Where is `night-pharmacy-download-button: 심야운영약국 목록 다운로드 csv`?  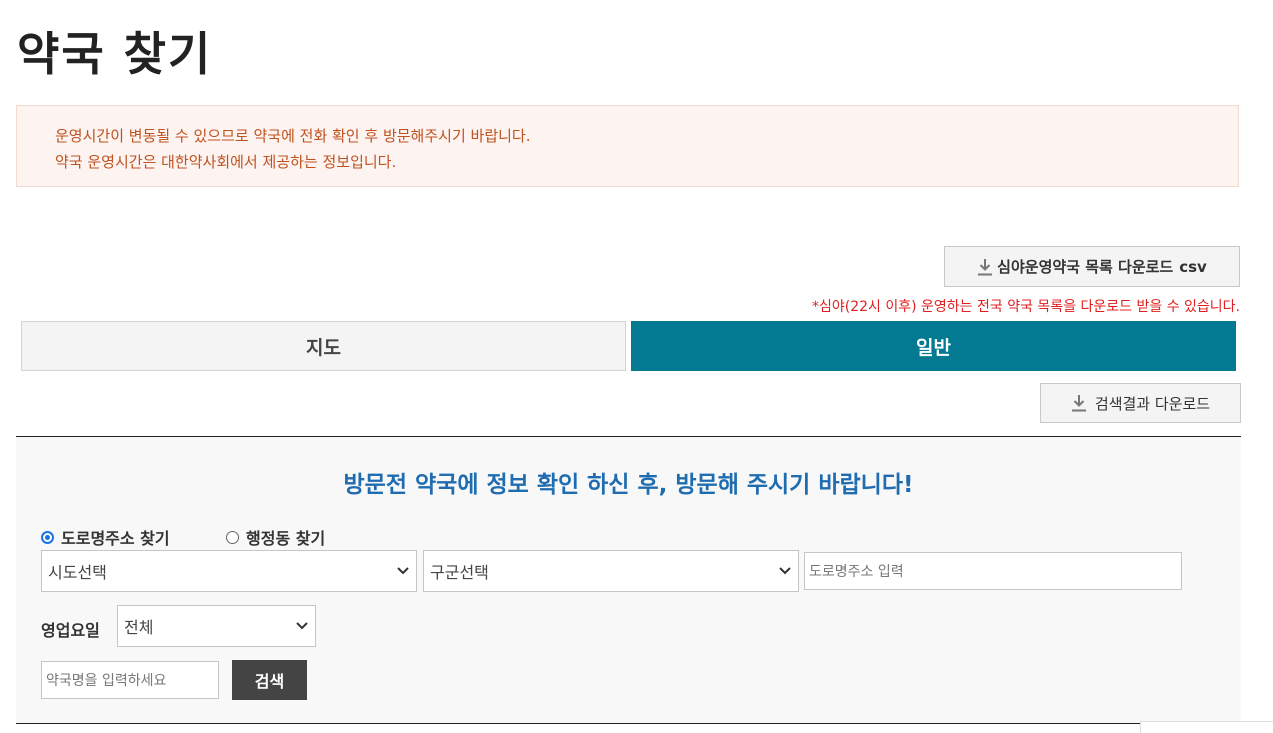 night-pharmacy-download-button: 심야운영약국 목록 다운로드 csv is located at coordinates (1092, 266).